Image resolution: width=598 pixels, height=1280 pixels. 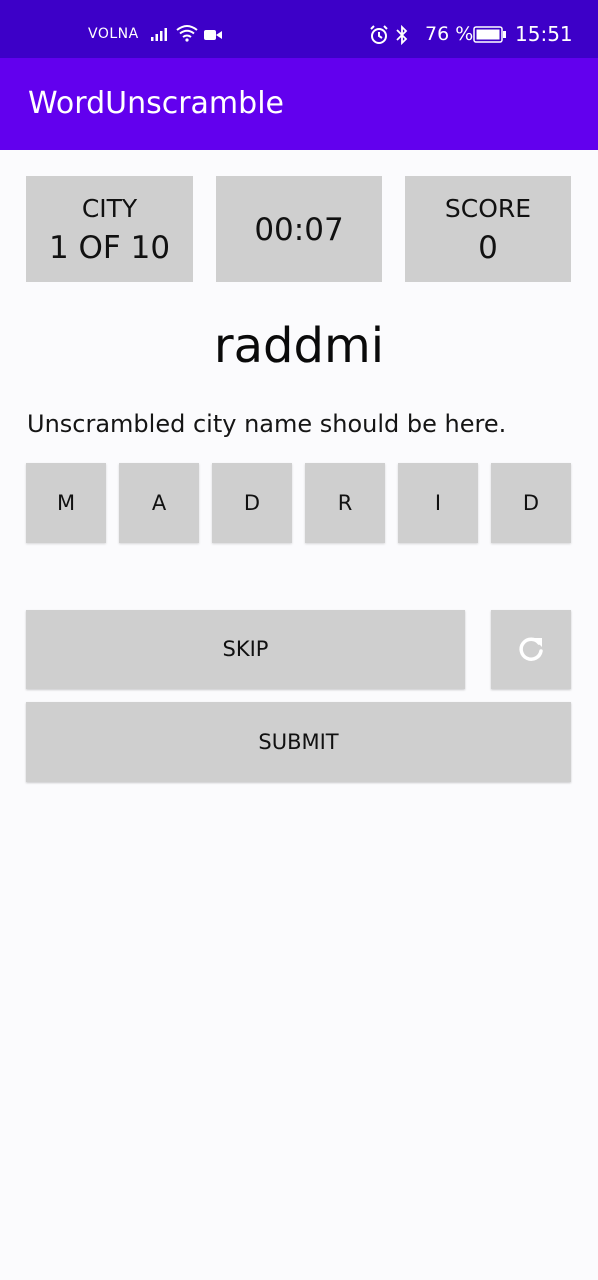 I want to click on timer-value: 00:07, so click(x=299, y=230).